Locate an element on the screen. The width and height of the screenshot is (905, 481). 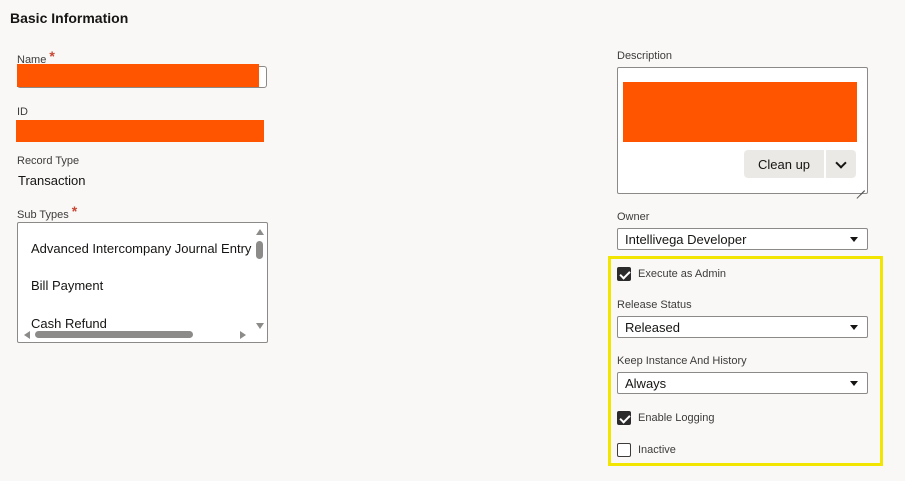
owner-value: Intellivega Developer is located at coordinates (686, 239).